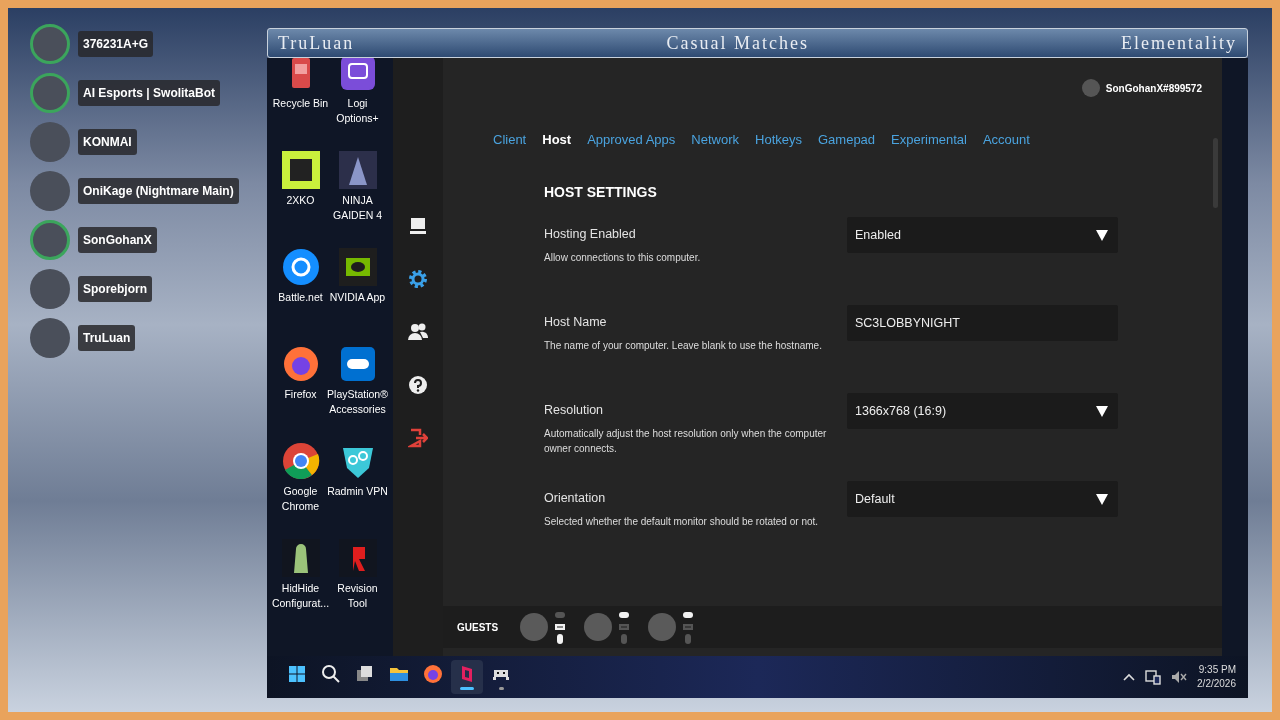  Describe the element at coordinates (357, 267) in the screenshot. I see `eye-logo-icon` at that location.